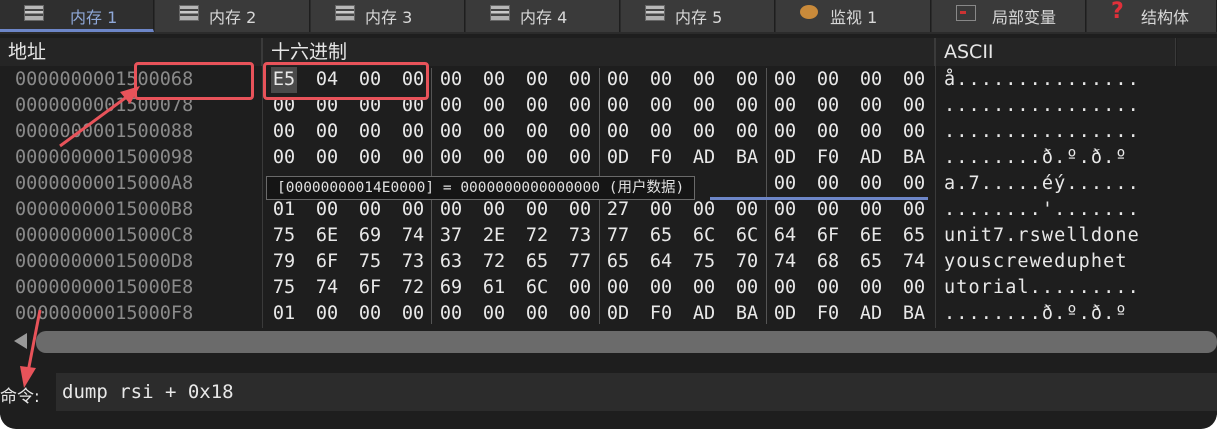  I want to click on annotation-arrow-up, so click(94, 121).